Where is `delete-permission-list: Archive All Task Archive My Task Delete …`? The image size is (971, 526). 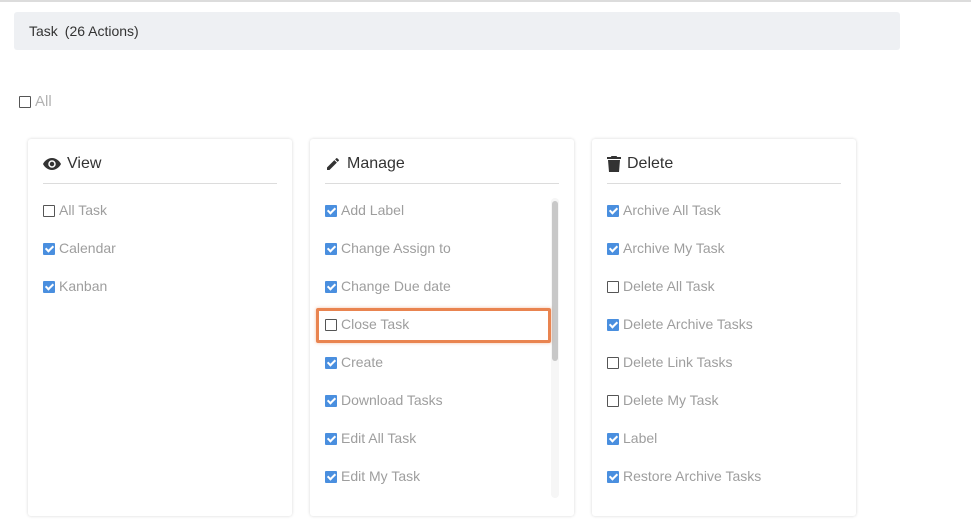 delete-permission-list: Archive All Task Archive My Task Delete … is located at coordinates (684, 350).